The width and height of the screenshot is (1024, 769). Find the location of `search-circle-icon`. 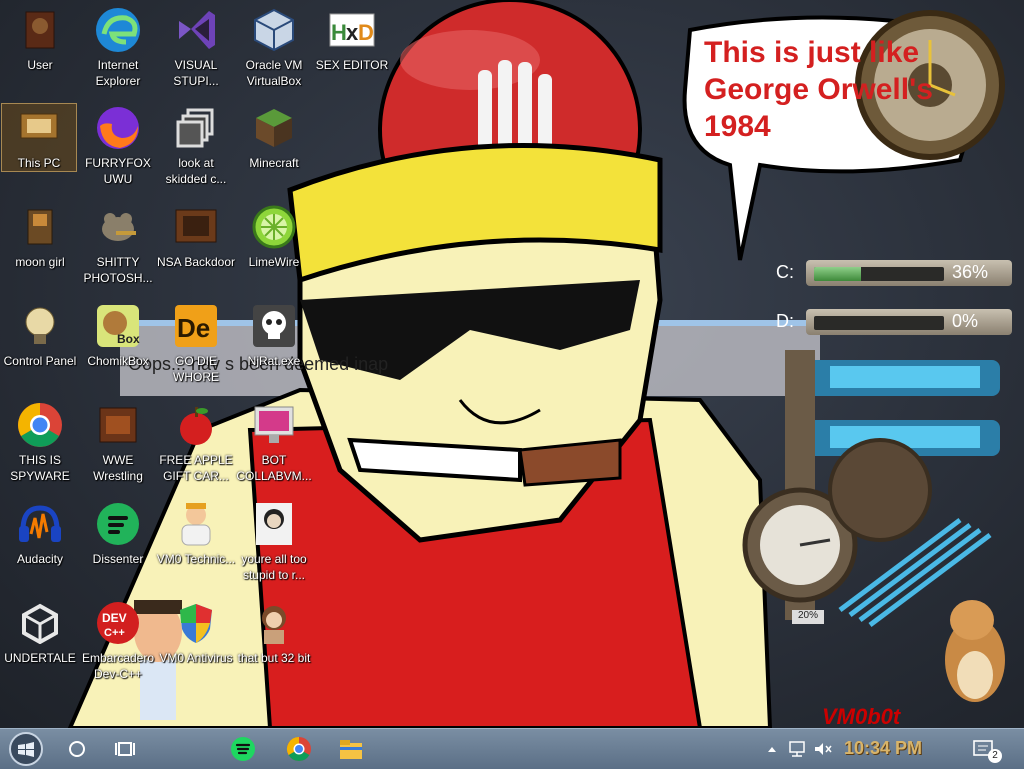

search-circle-icon is located at coordinates (77, 749).